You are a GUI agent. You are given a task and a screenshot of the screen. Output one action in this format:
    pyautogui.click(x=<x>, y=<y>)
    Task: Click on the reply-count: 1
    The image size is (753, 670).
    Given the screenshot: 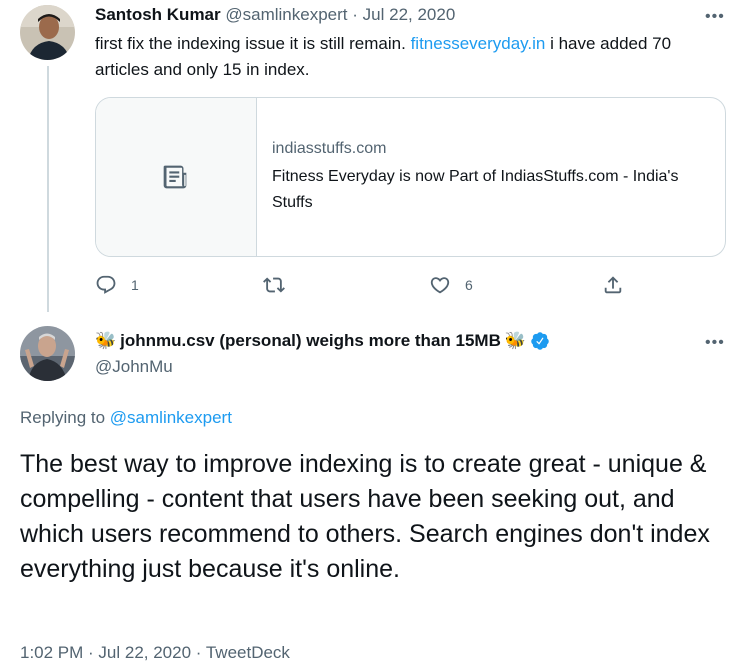 What is the action you would take?
    pyautogui.click(x=135, y=285)
    